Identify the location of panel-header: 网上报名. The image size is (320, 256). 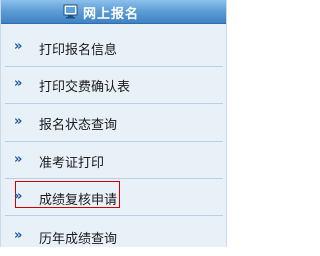
(113, 12).